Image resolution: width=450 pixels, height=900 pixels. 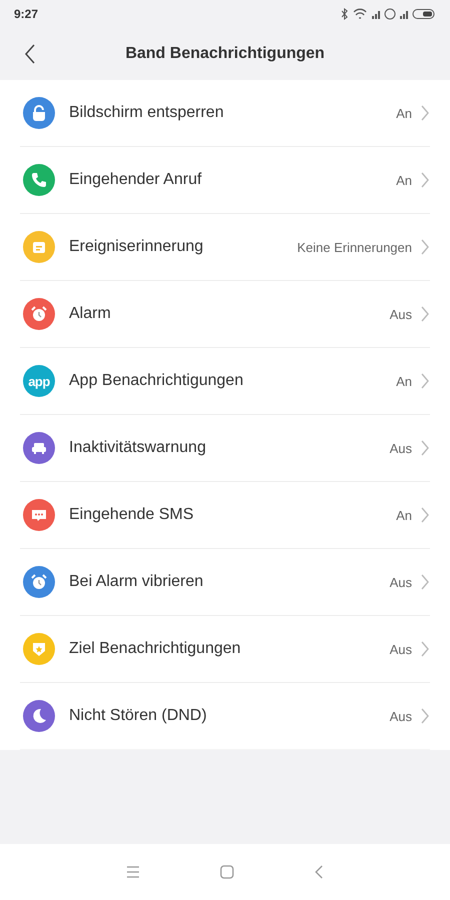 What do you see at coordinates (232, 515) in the screenshot?
I see `setting-label: Eingehende SMS` at bounding box center [232, 515].